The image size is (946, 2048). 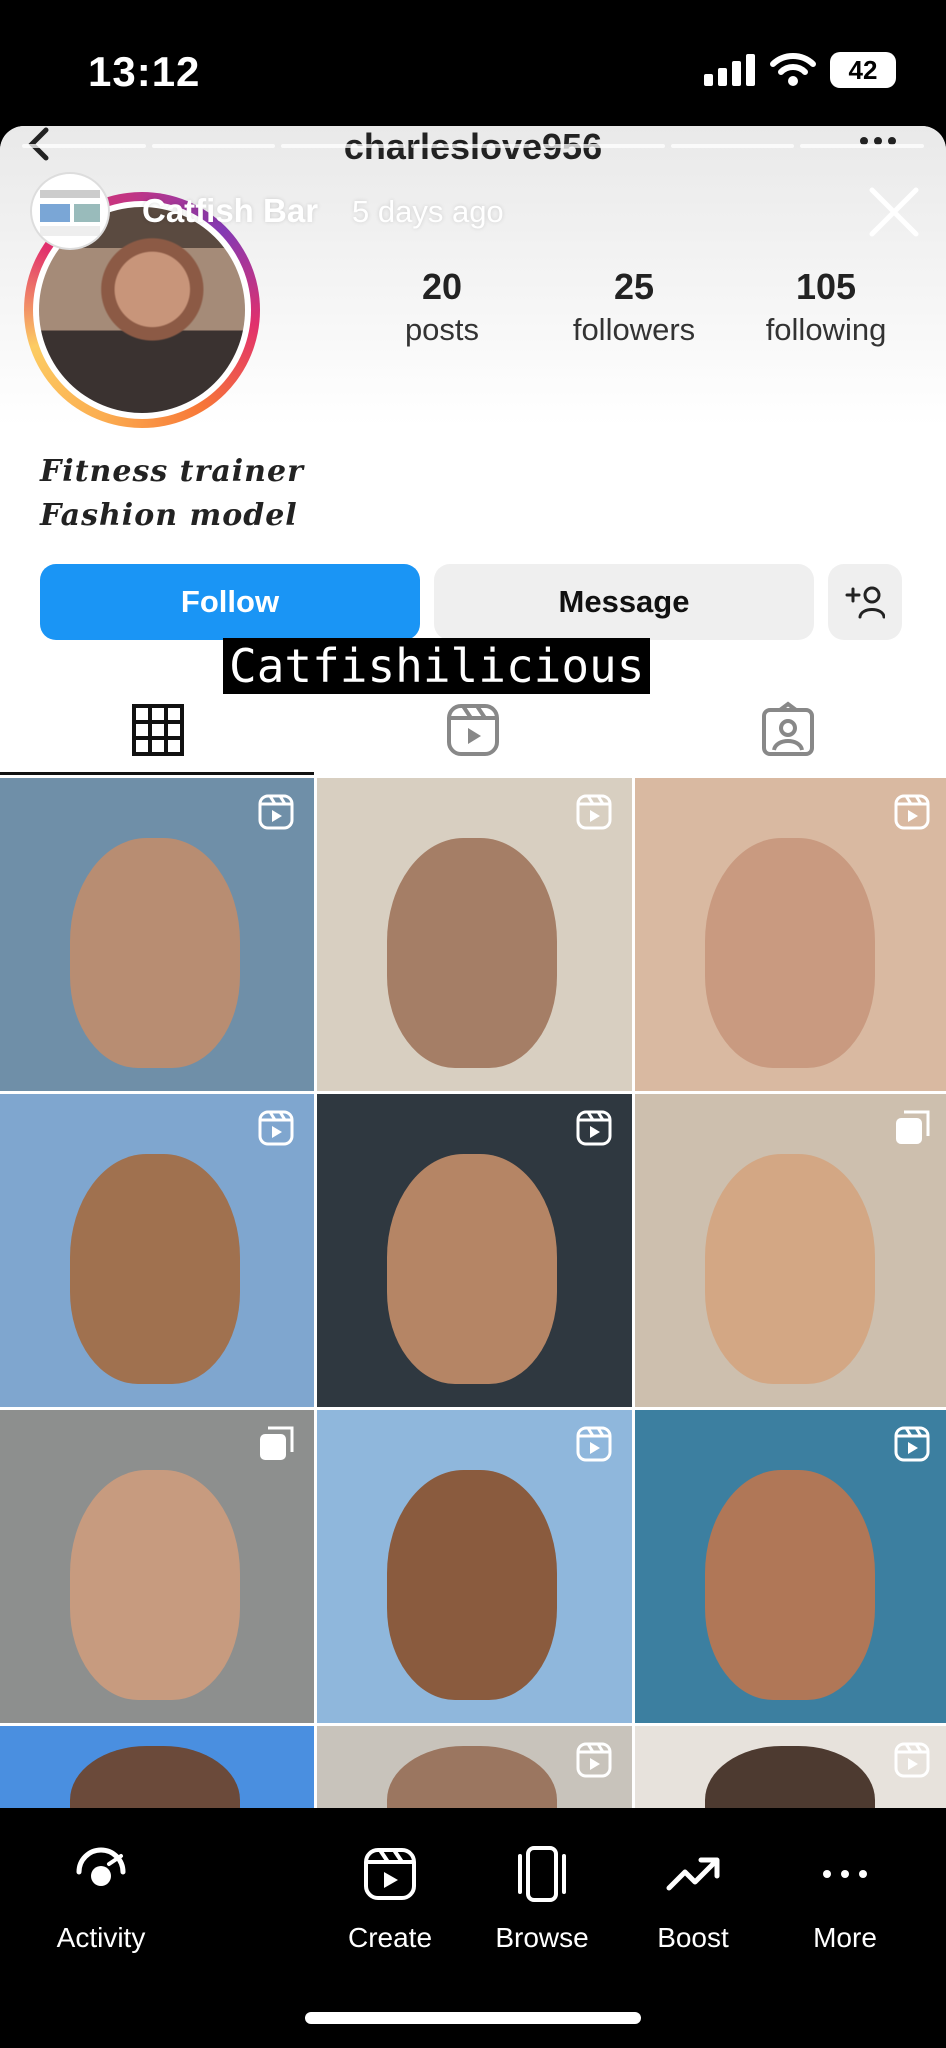 I want to click on battery-indicator: 42, so click(x=863, y=70).